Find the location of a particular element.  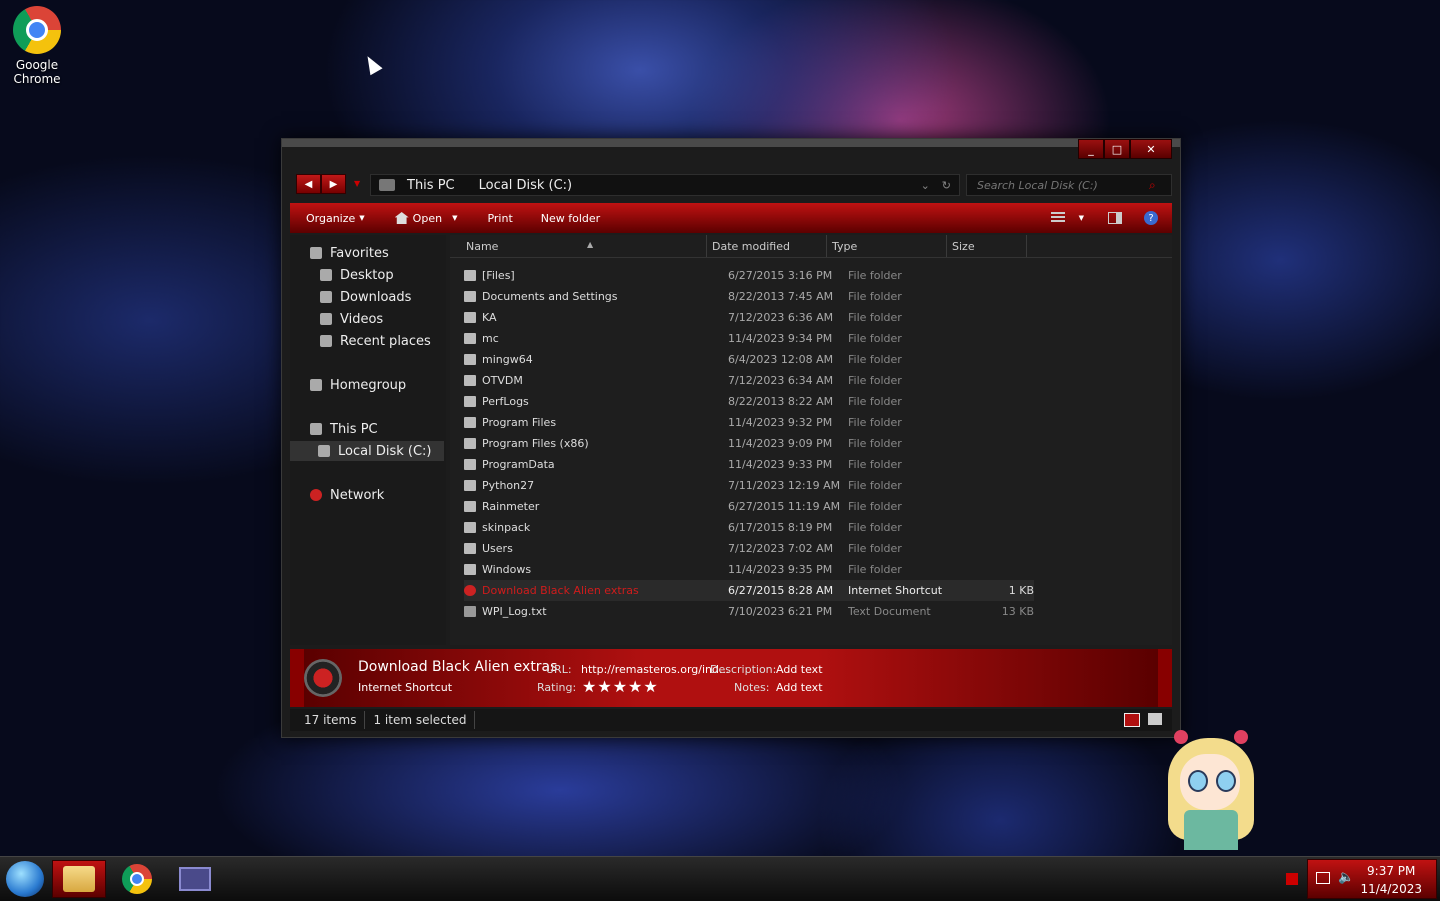

column-headers: ▲ Name Date modified Type Size is located at coordinates (811, 246).